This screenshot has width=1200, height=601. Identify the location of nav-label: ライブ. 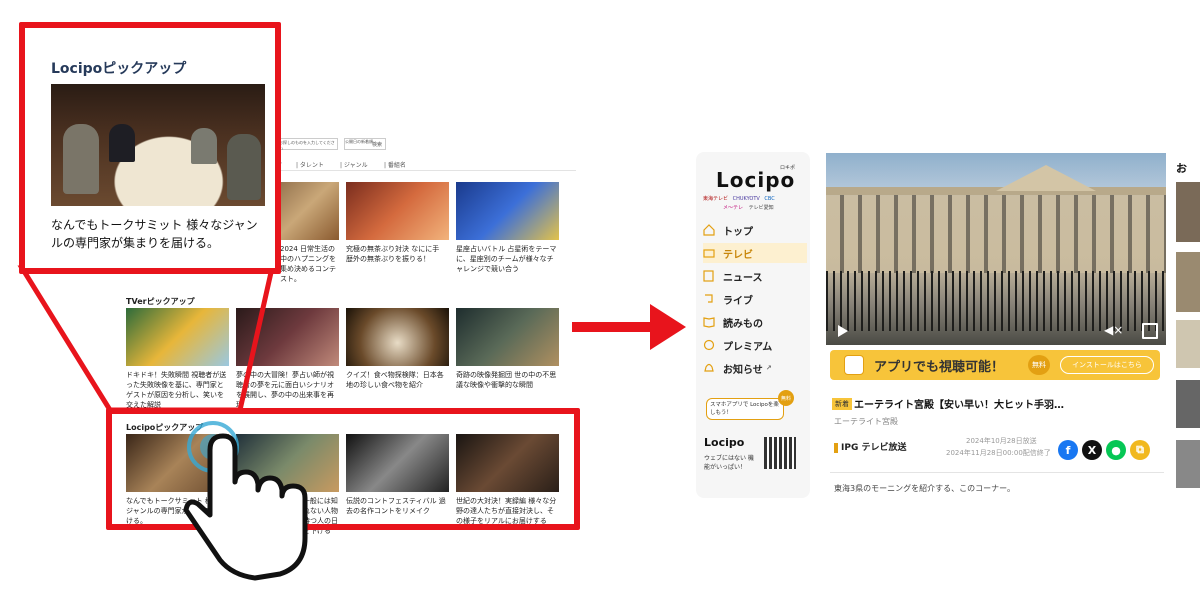
(738, 301).